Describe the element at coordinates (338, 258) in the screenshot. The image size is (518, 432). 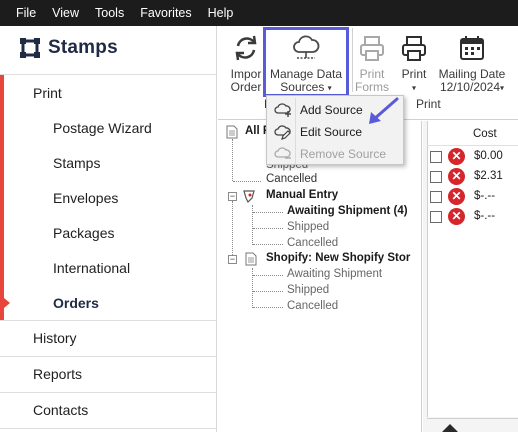
I see `tree-node-shopify: Shopify: New Shopify Stor` at that location.